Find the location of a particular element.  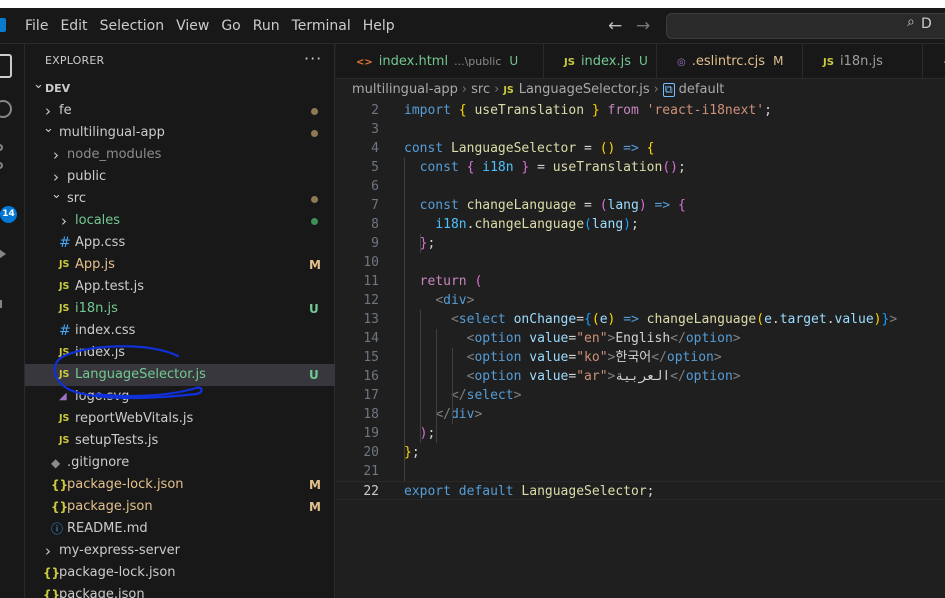

file-tree-item: JS setupTests.js is located at coordinates (180, 441).